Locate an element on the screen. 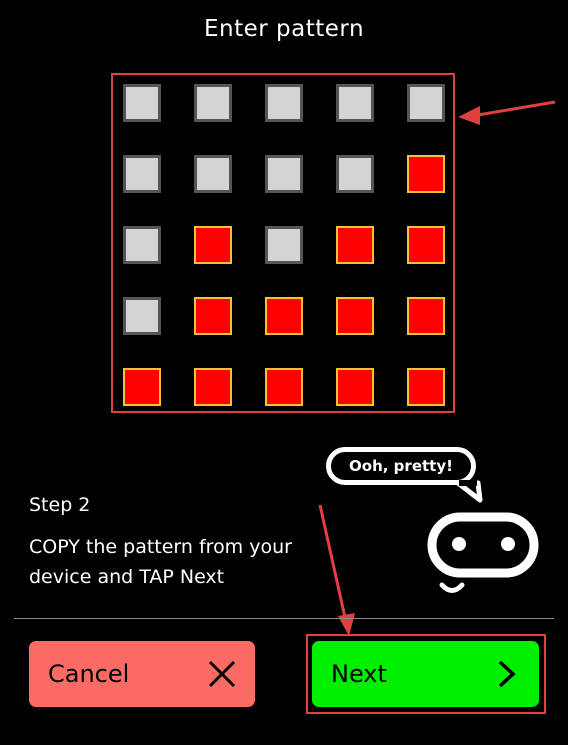  next-button: Next is located at coordinates (425, 674).